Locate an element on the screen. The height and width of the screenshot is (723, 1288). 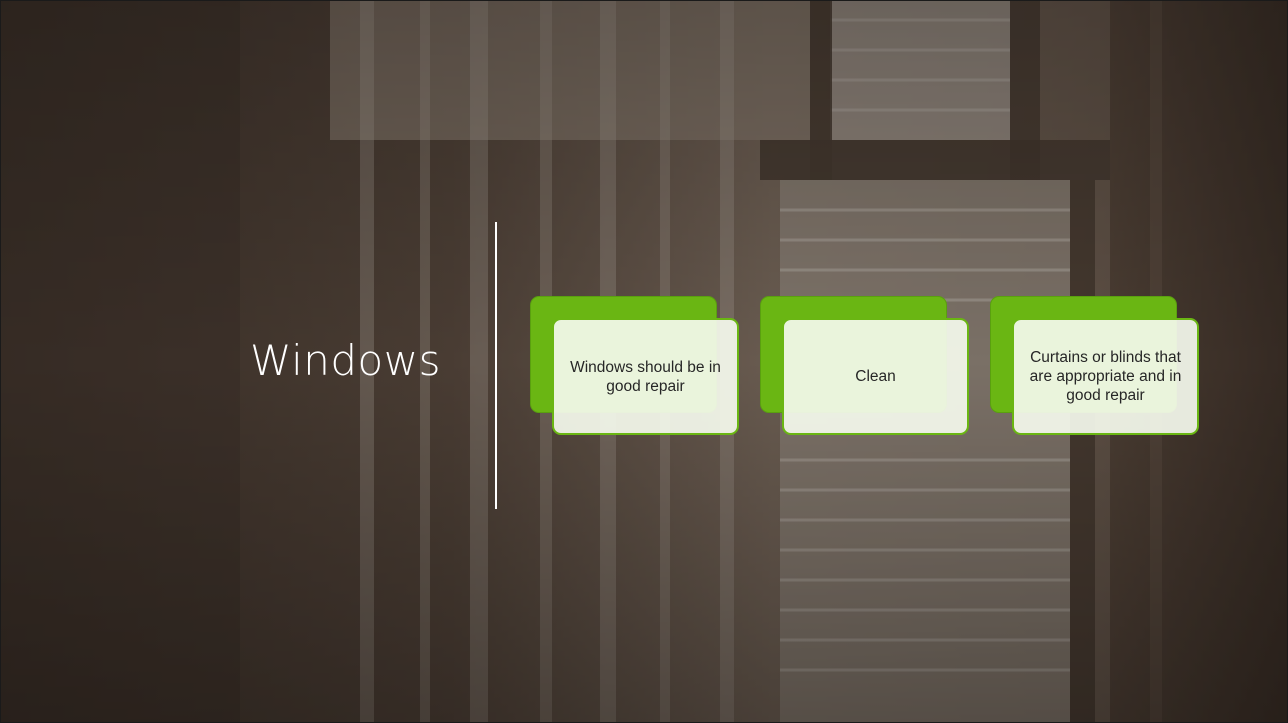
card-text: Clean is located at coordinates (875, 376).